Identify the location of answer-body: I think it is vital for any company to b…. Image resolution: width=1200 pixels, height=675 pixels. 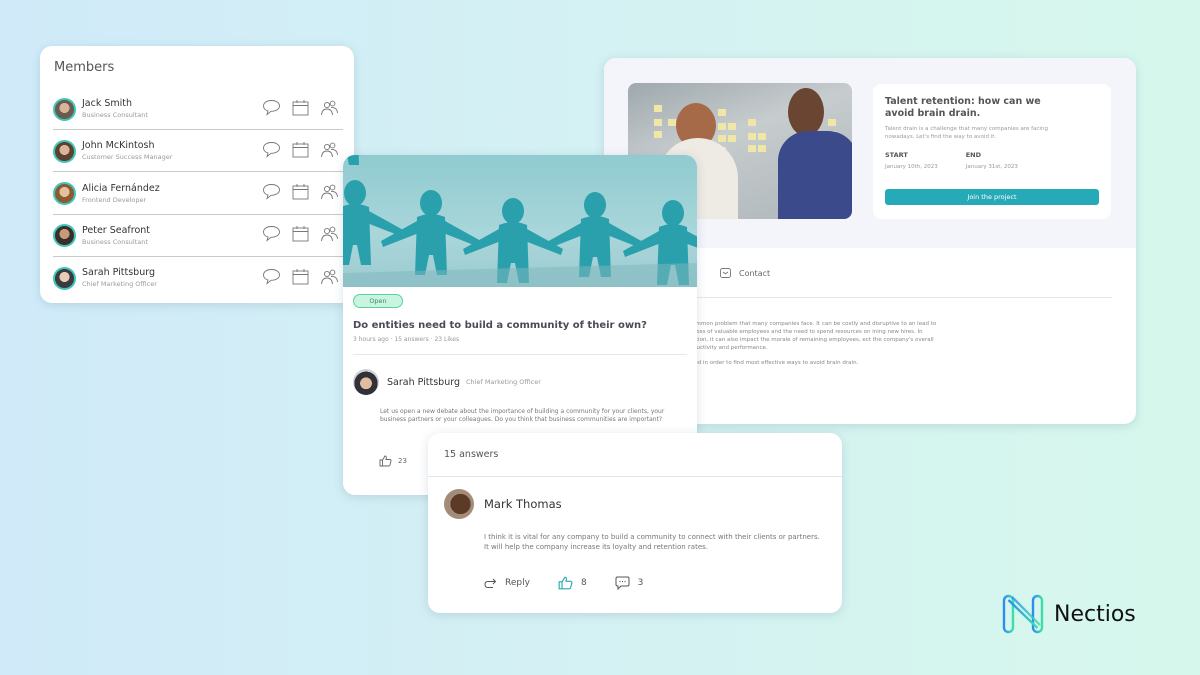
(652, 542).